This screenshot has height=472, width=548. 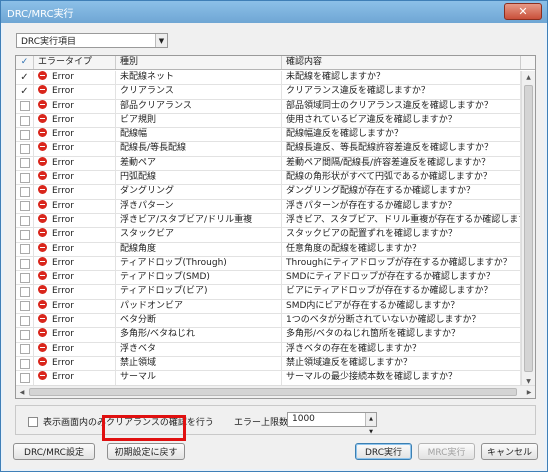 I want to click on table-row: Error 禁止領域 禁止領域違反を確認しますか？, so click(x=268, y=364).